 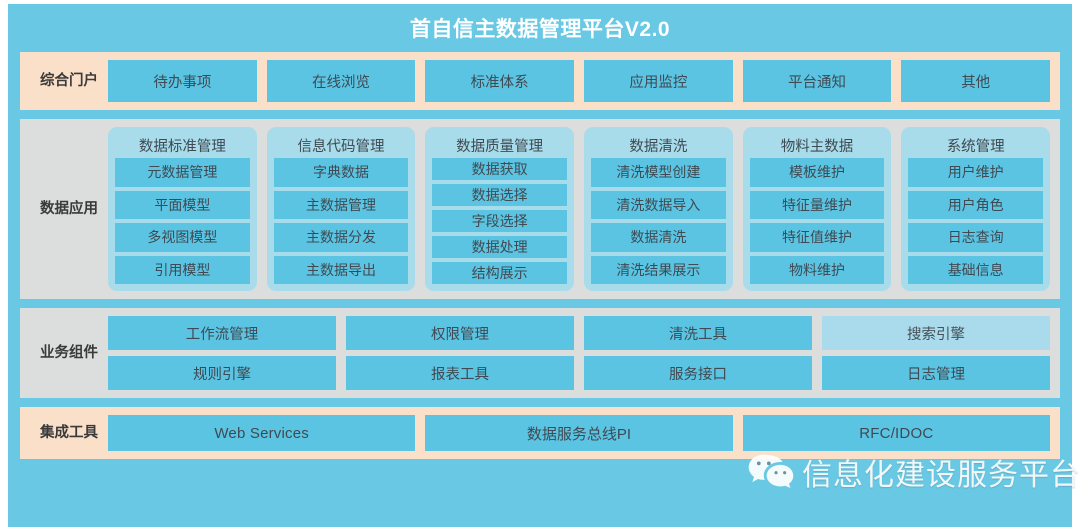 What do you see at coordinates (69, 432) in the screenshot?
I see `row-integration-tools-label: 集成工具` at bounding box center [69, 432].